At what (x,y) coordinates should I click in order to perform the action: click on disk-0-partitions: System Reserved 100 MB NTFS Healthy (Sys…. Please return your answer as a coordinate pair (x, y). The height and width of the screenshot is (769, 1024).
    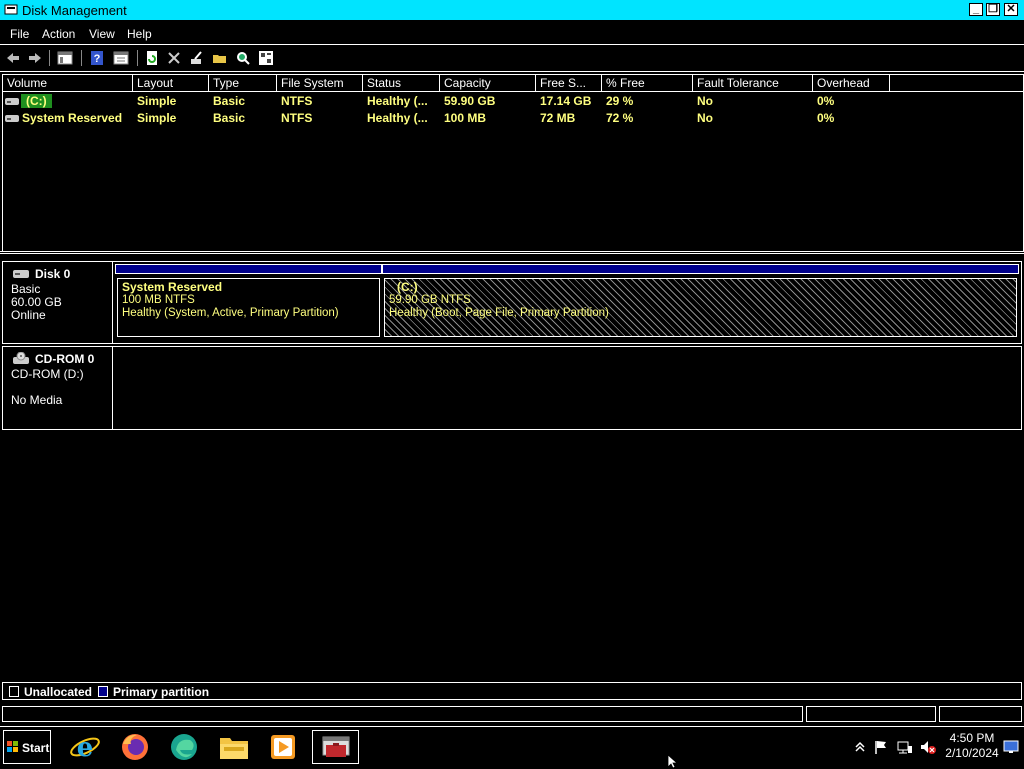
    Looking at the image, I should click on (567, 302).